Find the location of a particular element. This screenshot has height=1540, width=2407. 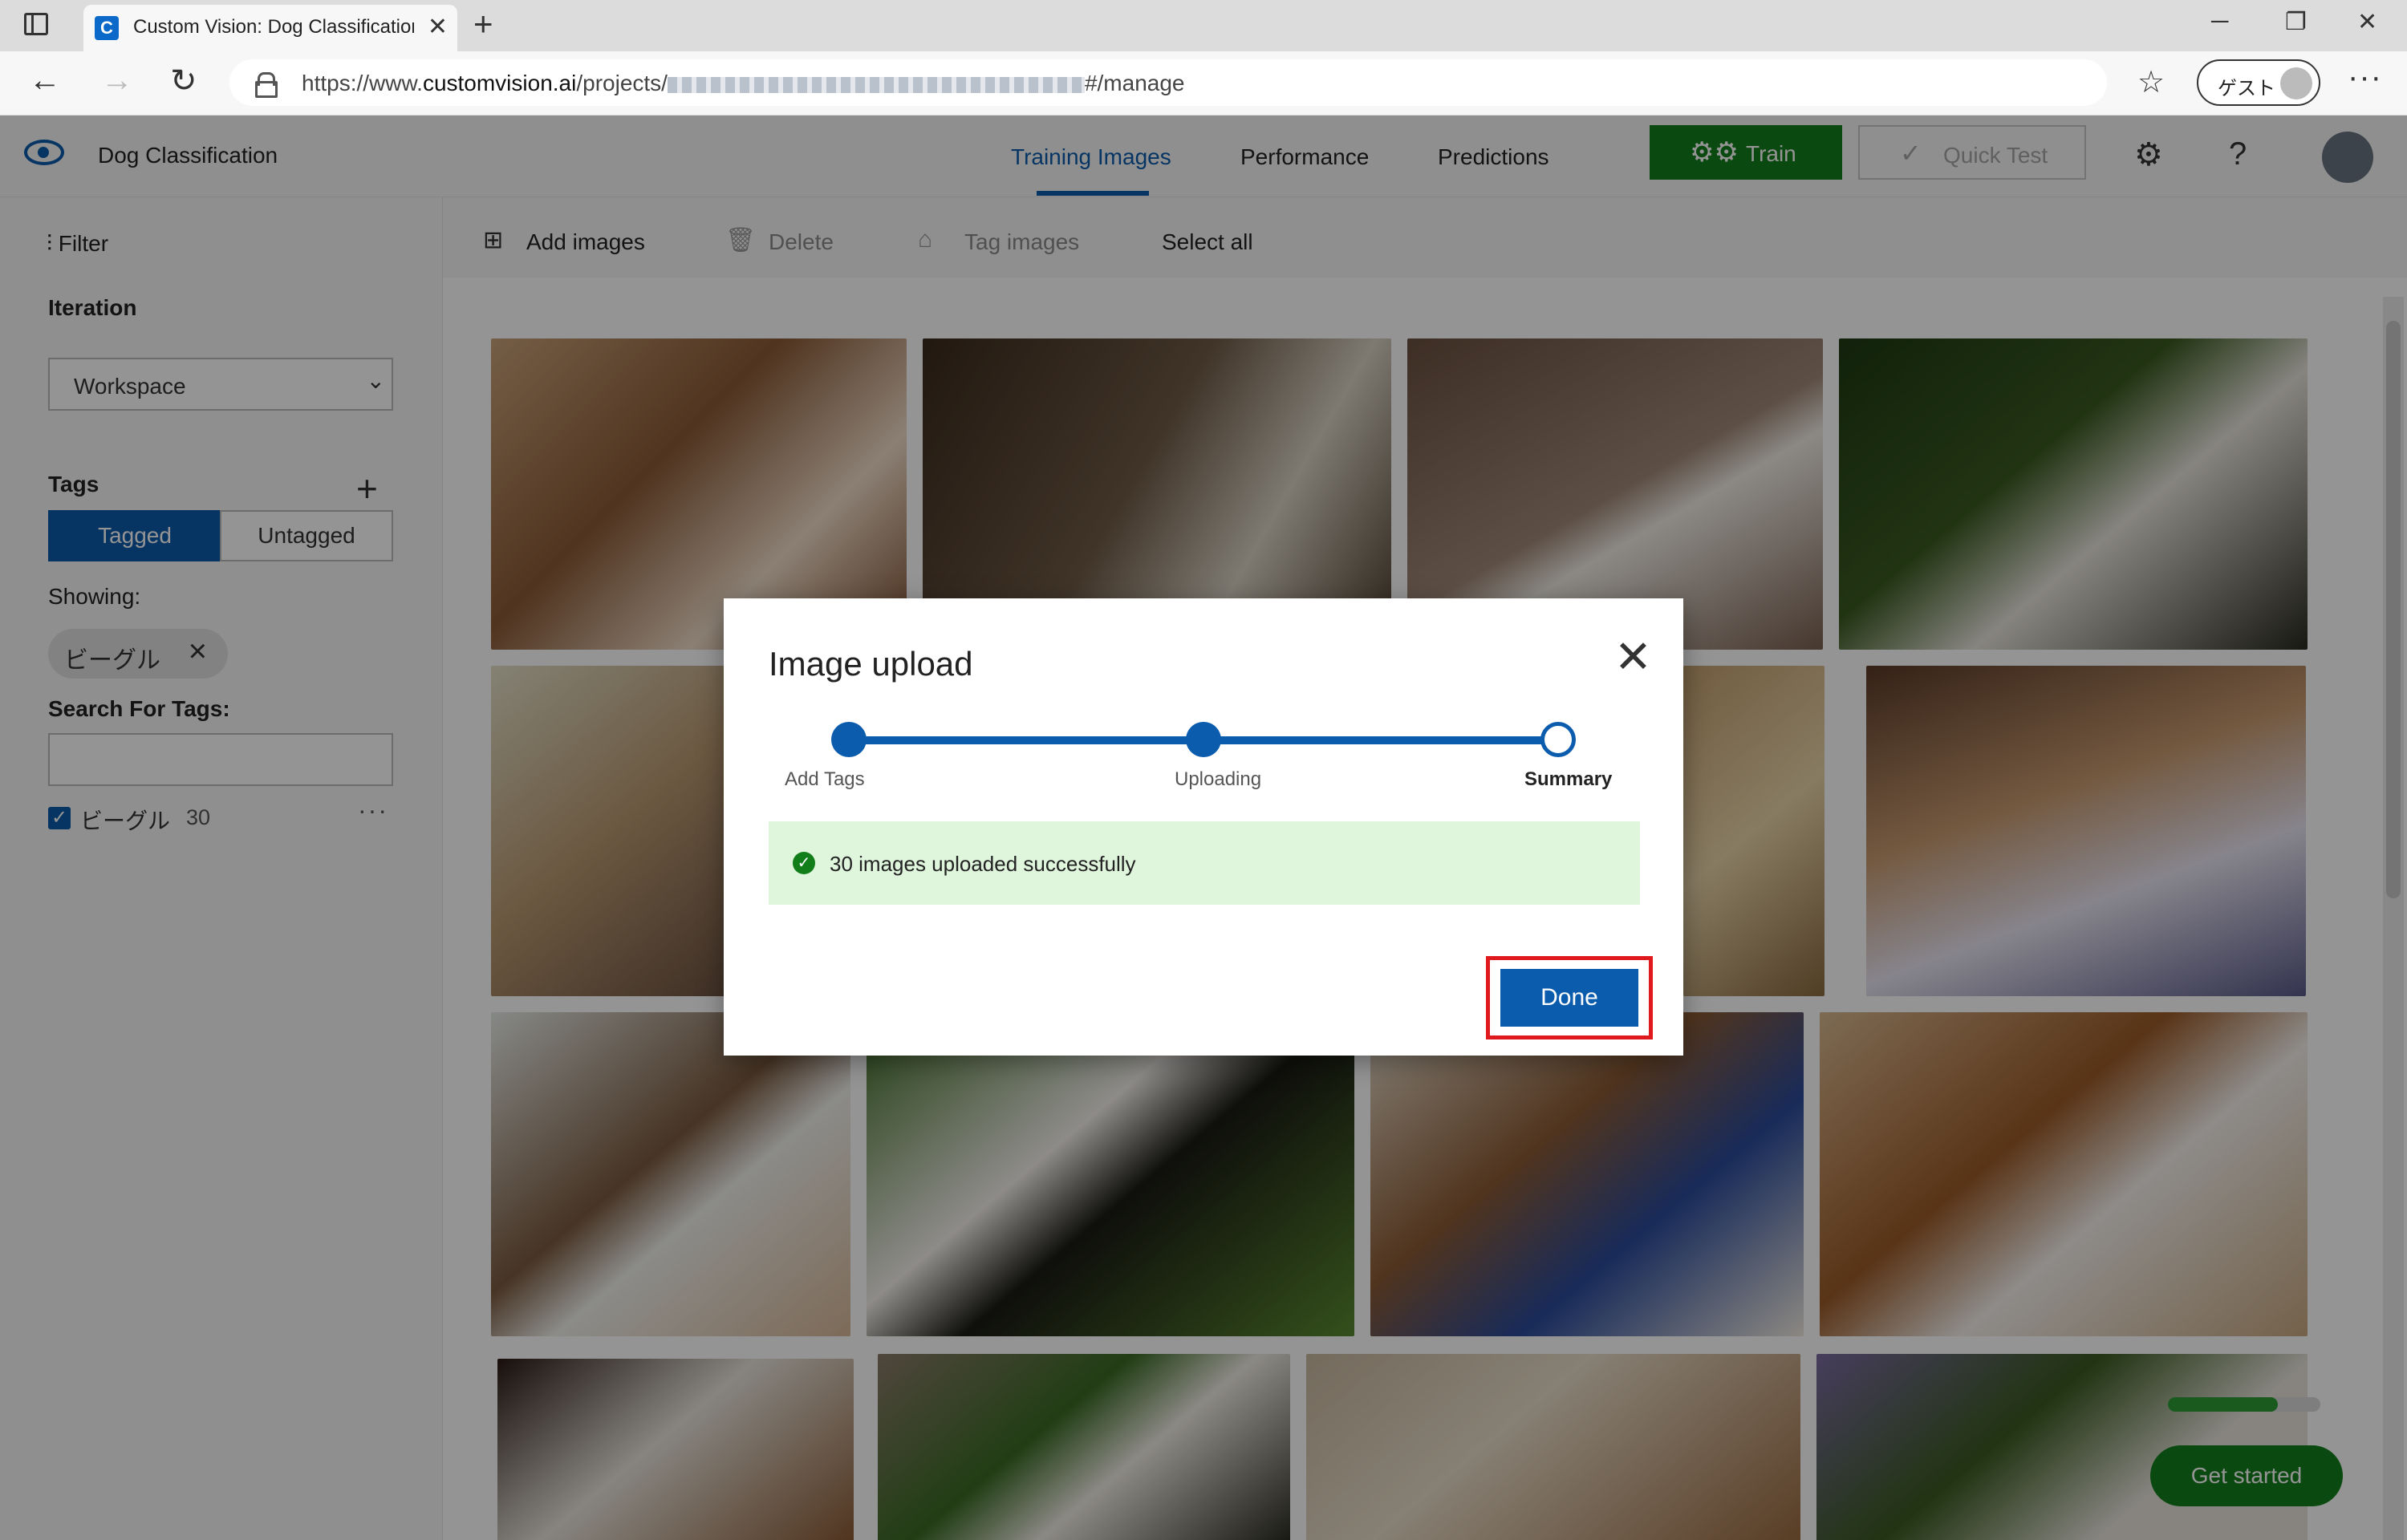

profile-avatar-icon is located at coordinates (2296, 83).